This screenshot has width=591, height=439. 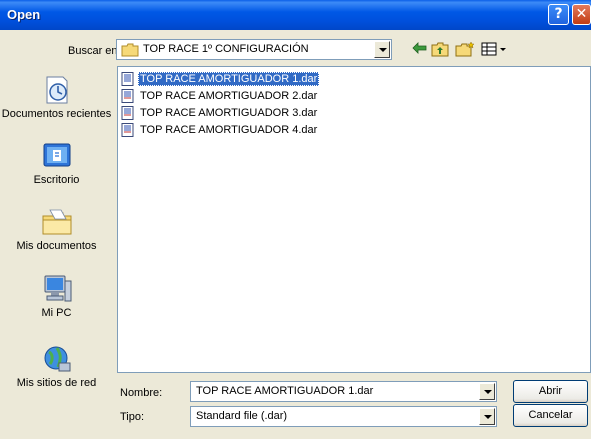 I want to click on network-places-icon, so click(x=57, y=359).